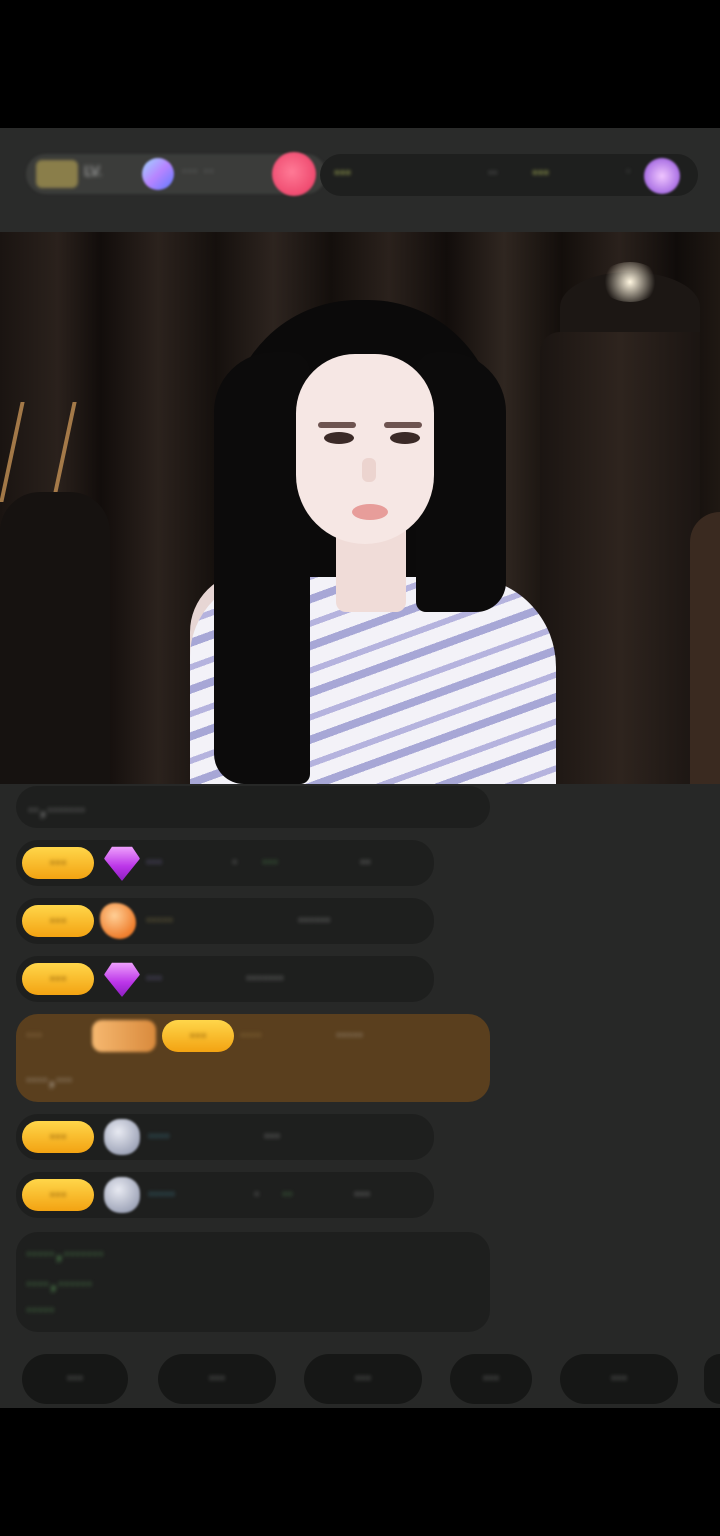 Image resolution: width=720 pixels, height=1536 pixels. I want to click on chat-mention: ···, so click(270, 863).